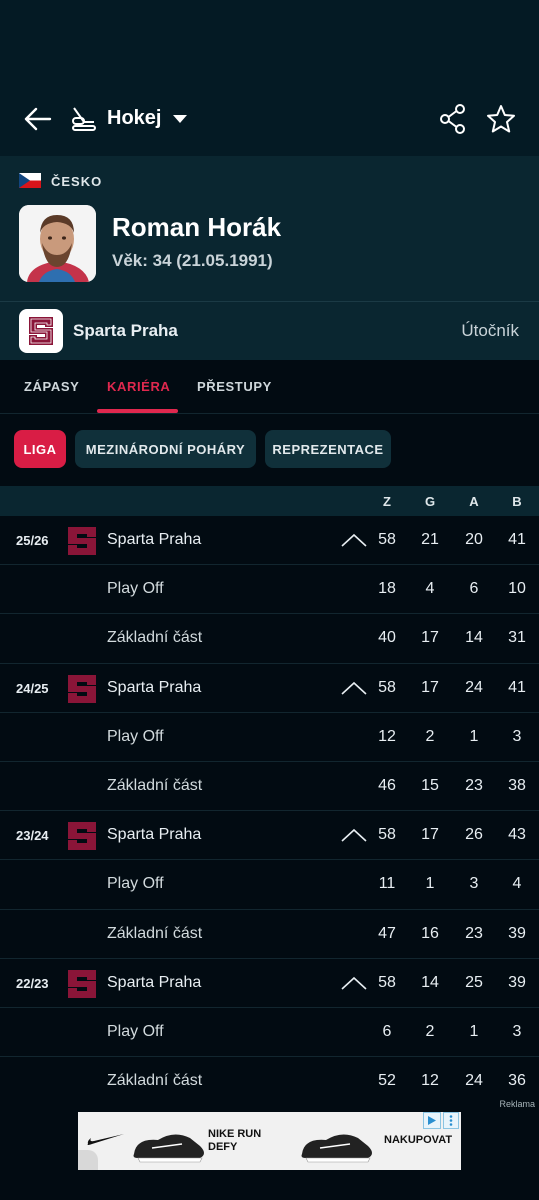 This screenshot has width=539, height=1200. Describe the element at coordinates (32, 983) in the screenshot. I see `season-label: 22/23` at that location.